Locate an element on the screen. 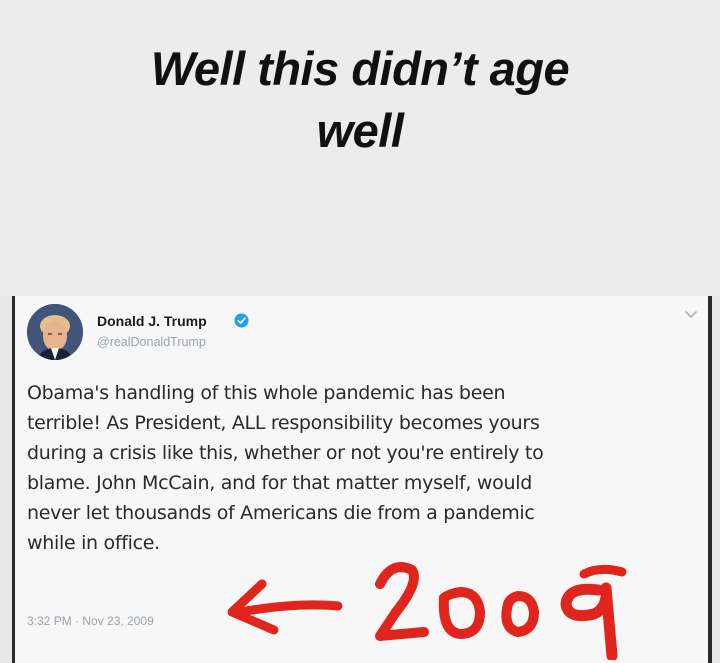 This screenshot has height=663, width=720. verified-icon is located at coordinates (241, 320).